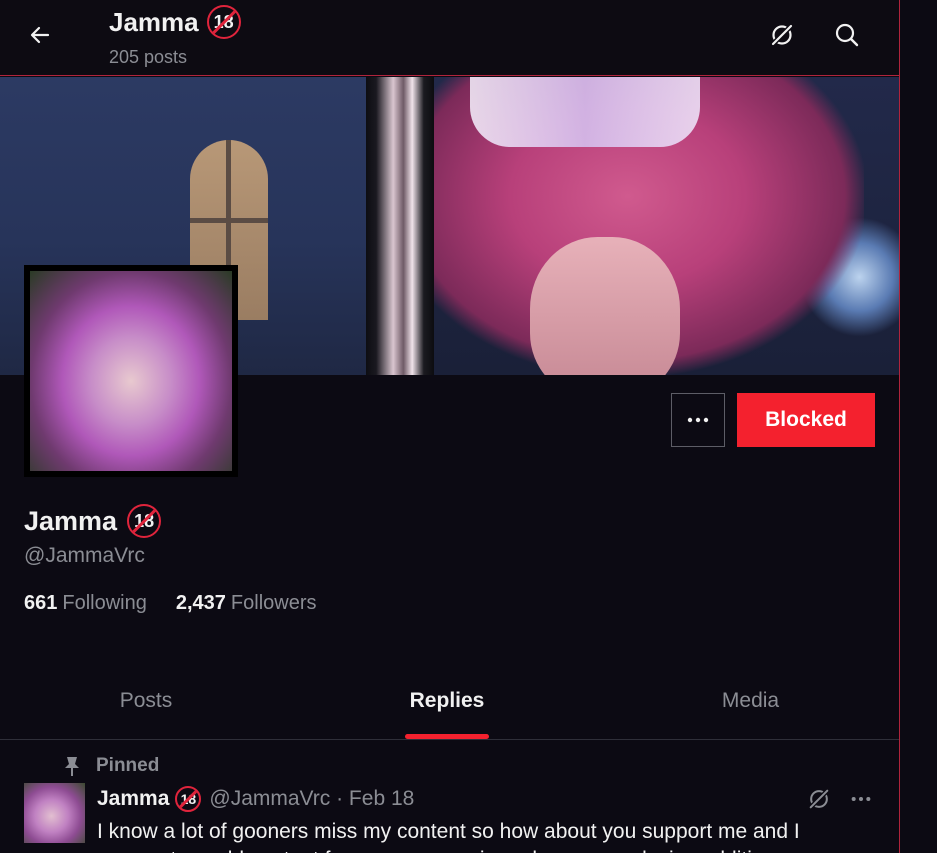  I want to click on post-count: 205 posts, so click(148, 57).